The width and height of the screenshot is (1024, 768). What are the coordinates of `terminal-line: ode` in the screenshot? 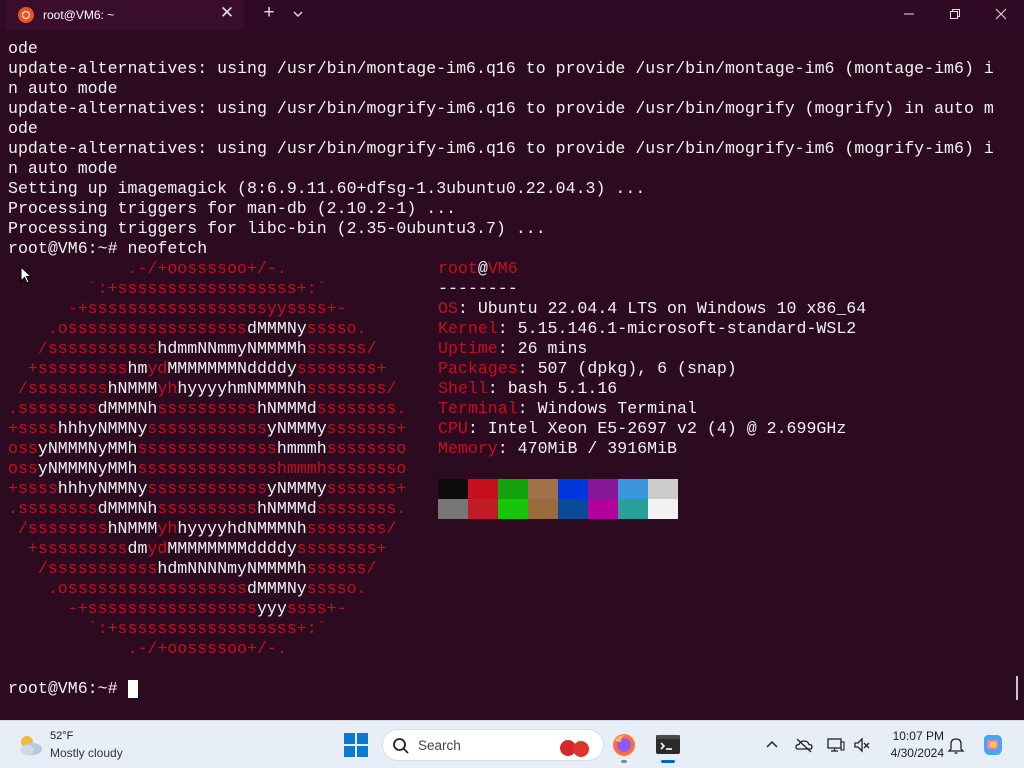 It's located at (23, 128).